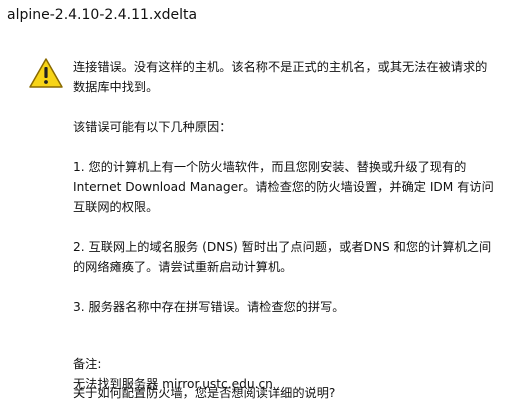  Describe the element at coordinates (183, 267) in the screenshot. I see `cause-2: 的网络瘫痪了。请尝试重新启动计算机。` at that location.